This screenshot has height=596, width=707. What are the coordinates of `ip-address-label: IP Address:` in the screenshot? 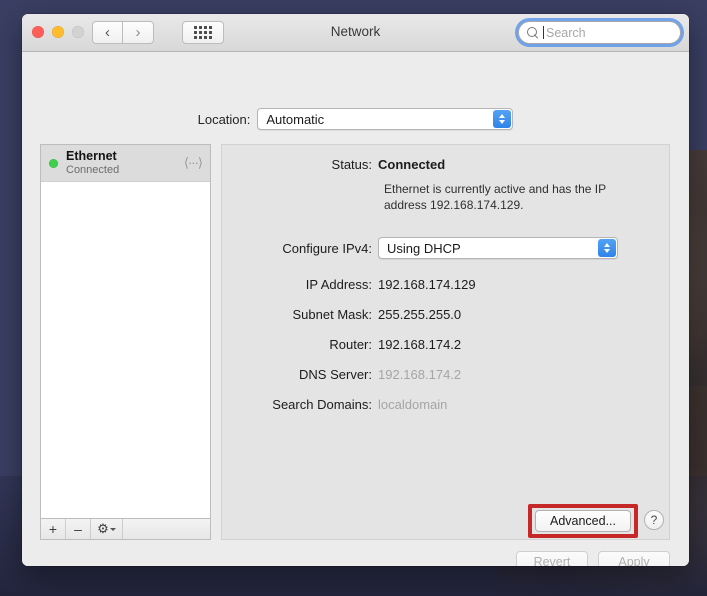 It's located at (338, 284).